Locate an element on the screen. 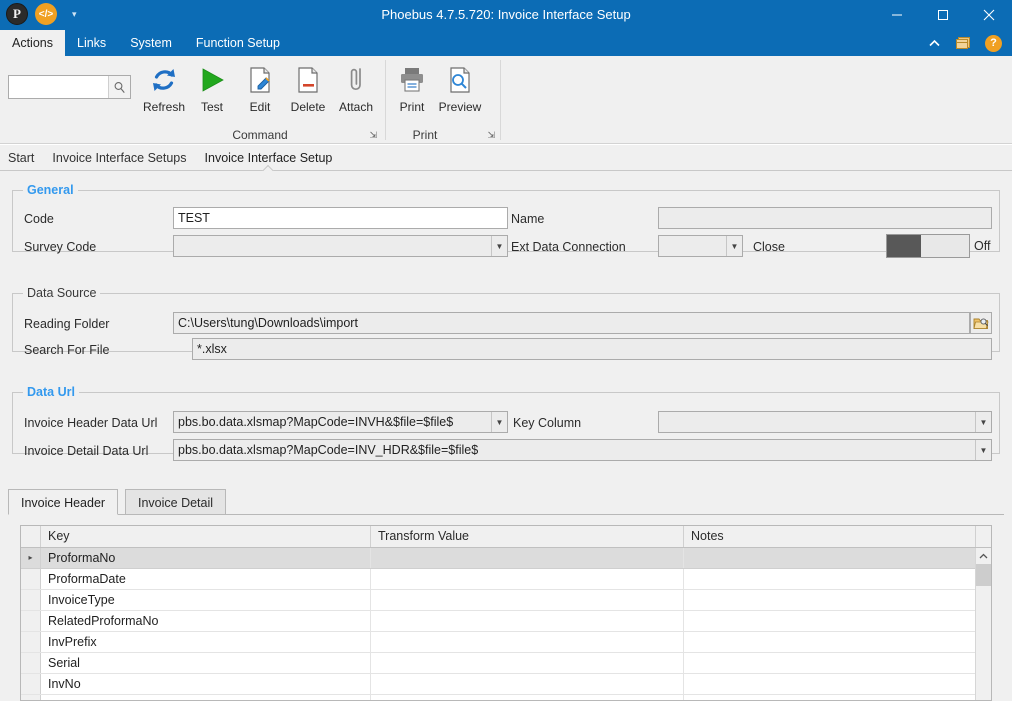 This screenshot has height=701, width=1012. key-column-combo: ▼ is located at coordinates (825, 422).